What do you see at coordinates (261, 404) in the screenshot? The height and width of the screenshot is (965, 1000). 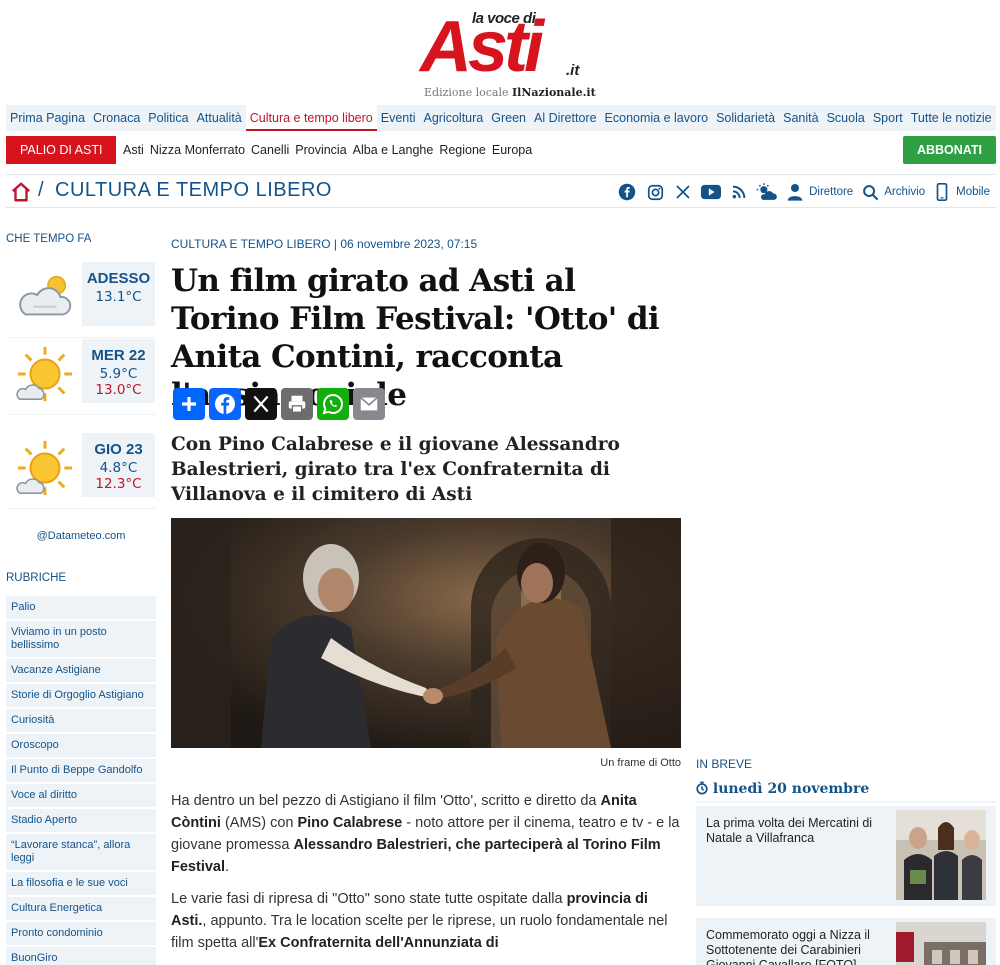 I see `x-share-icon` at bounding box center [261, 404].